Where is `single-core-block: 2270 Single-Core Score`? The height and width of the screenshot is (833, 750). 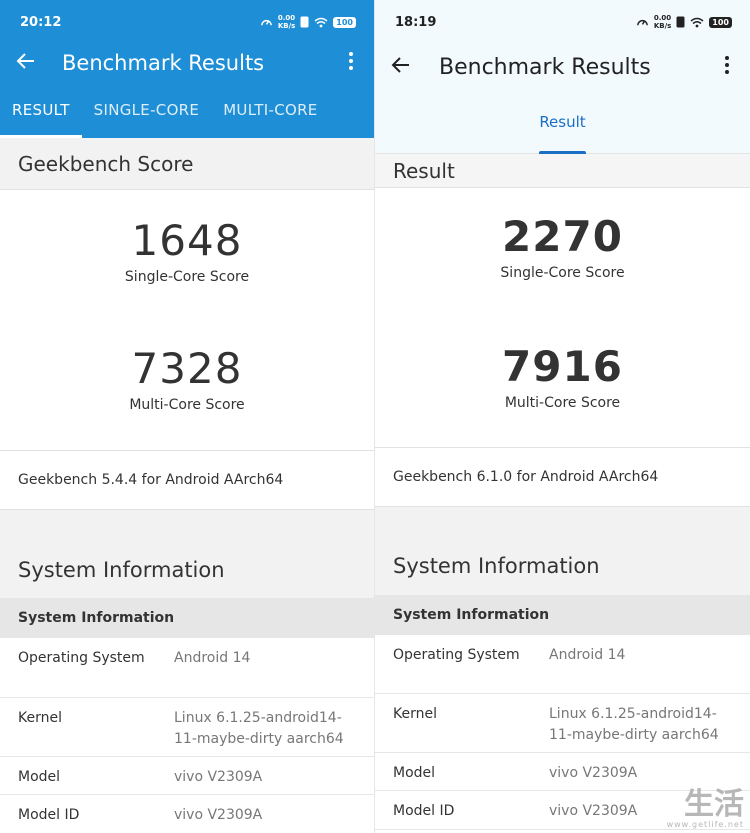
single-core-block: 2270 Single-Core Score is located at coordinates (562, 252).